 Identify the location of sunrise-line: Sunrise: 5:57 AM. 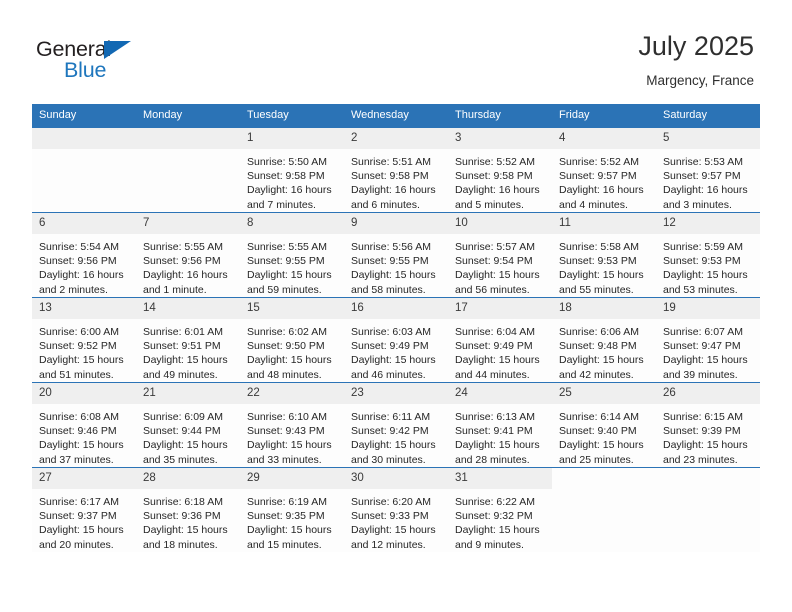
(495, 247).